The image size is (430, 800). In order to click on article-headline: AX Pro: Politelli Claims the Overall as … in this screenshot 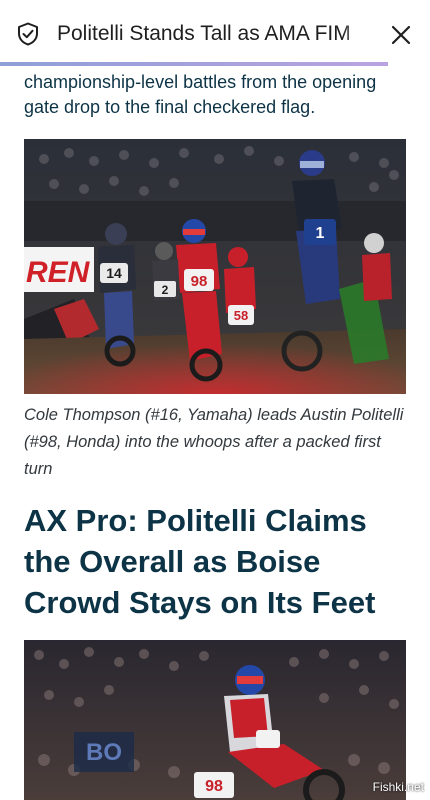, I will do `click(200, 561)`.